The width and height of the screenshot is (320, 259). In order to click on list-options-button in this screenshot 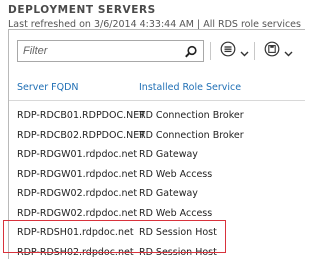, I will do `click(234, 51)`.